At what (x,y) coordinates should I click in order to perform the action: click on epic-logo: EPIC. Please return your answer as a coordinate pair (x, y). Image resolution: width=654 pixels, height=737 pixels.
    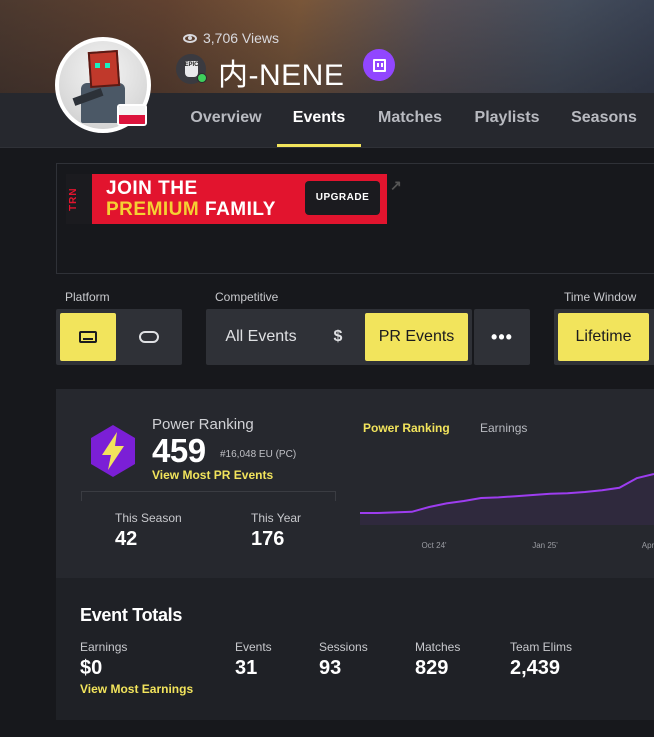
    Looking at the image, I should click on (191, 69).